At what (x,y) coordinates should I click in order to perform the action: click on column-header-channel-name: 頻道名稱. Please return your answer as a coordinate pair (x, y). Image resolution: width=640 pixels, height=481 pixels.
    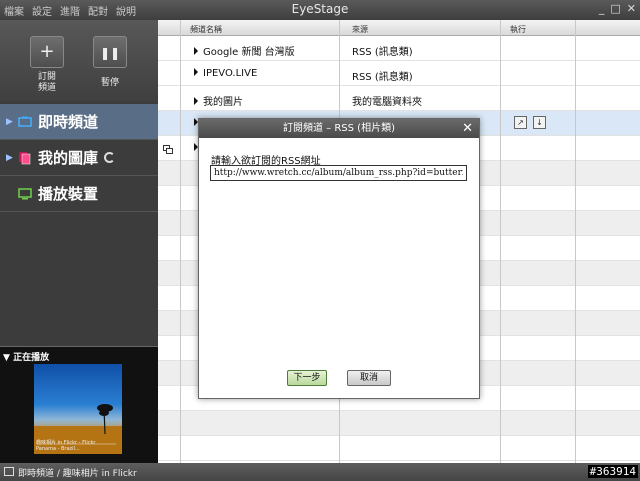
    Looking at the image, I should click on (206, 29).